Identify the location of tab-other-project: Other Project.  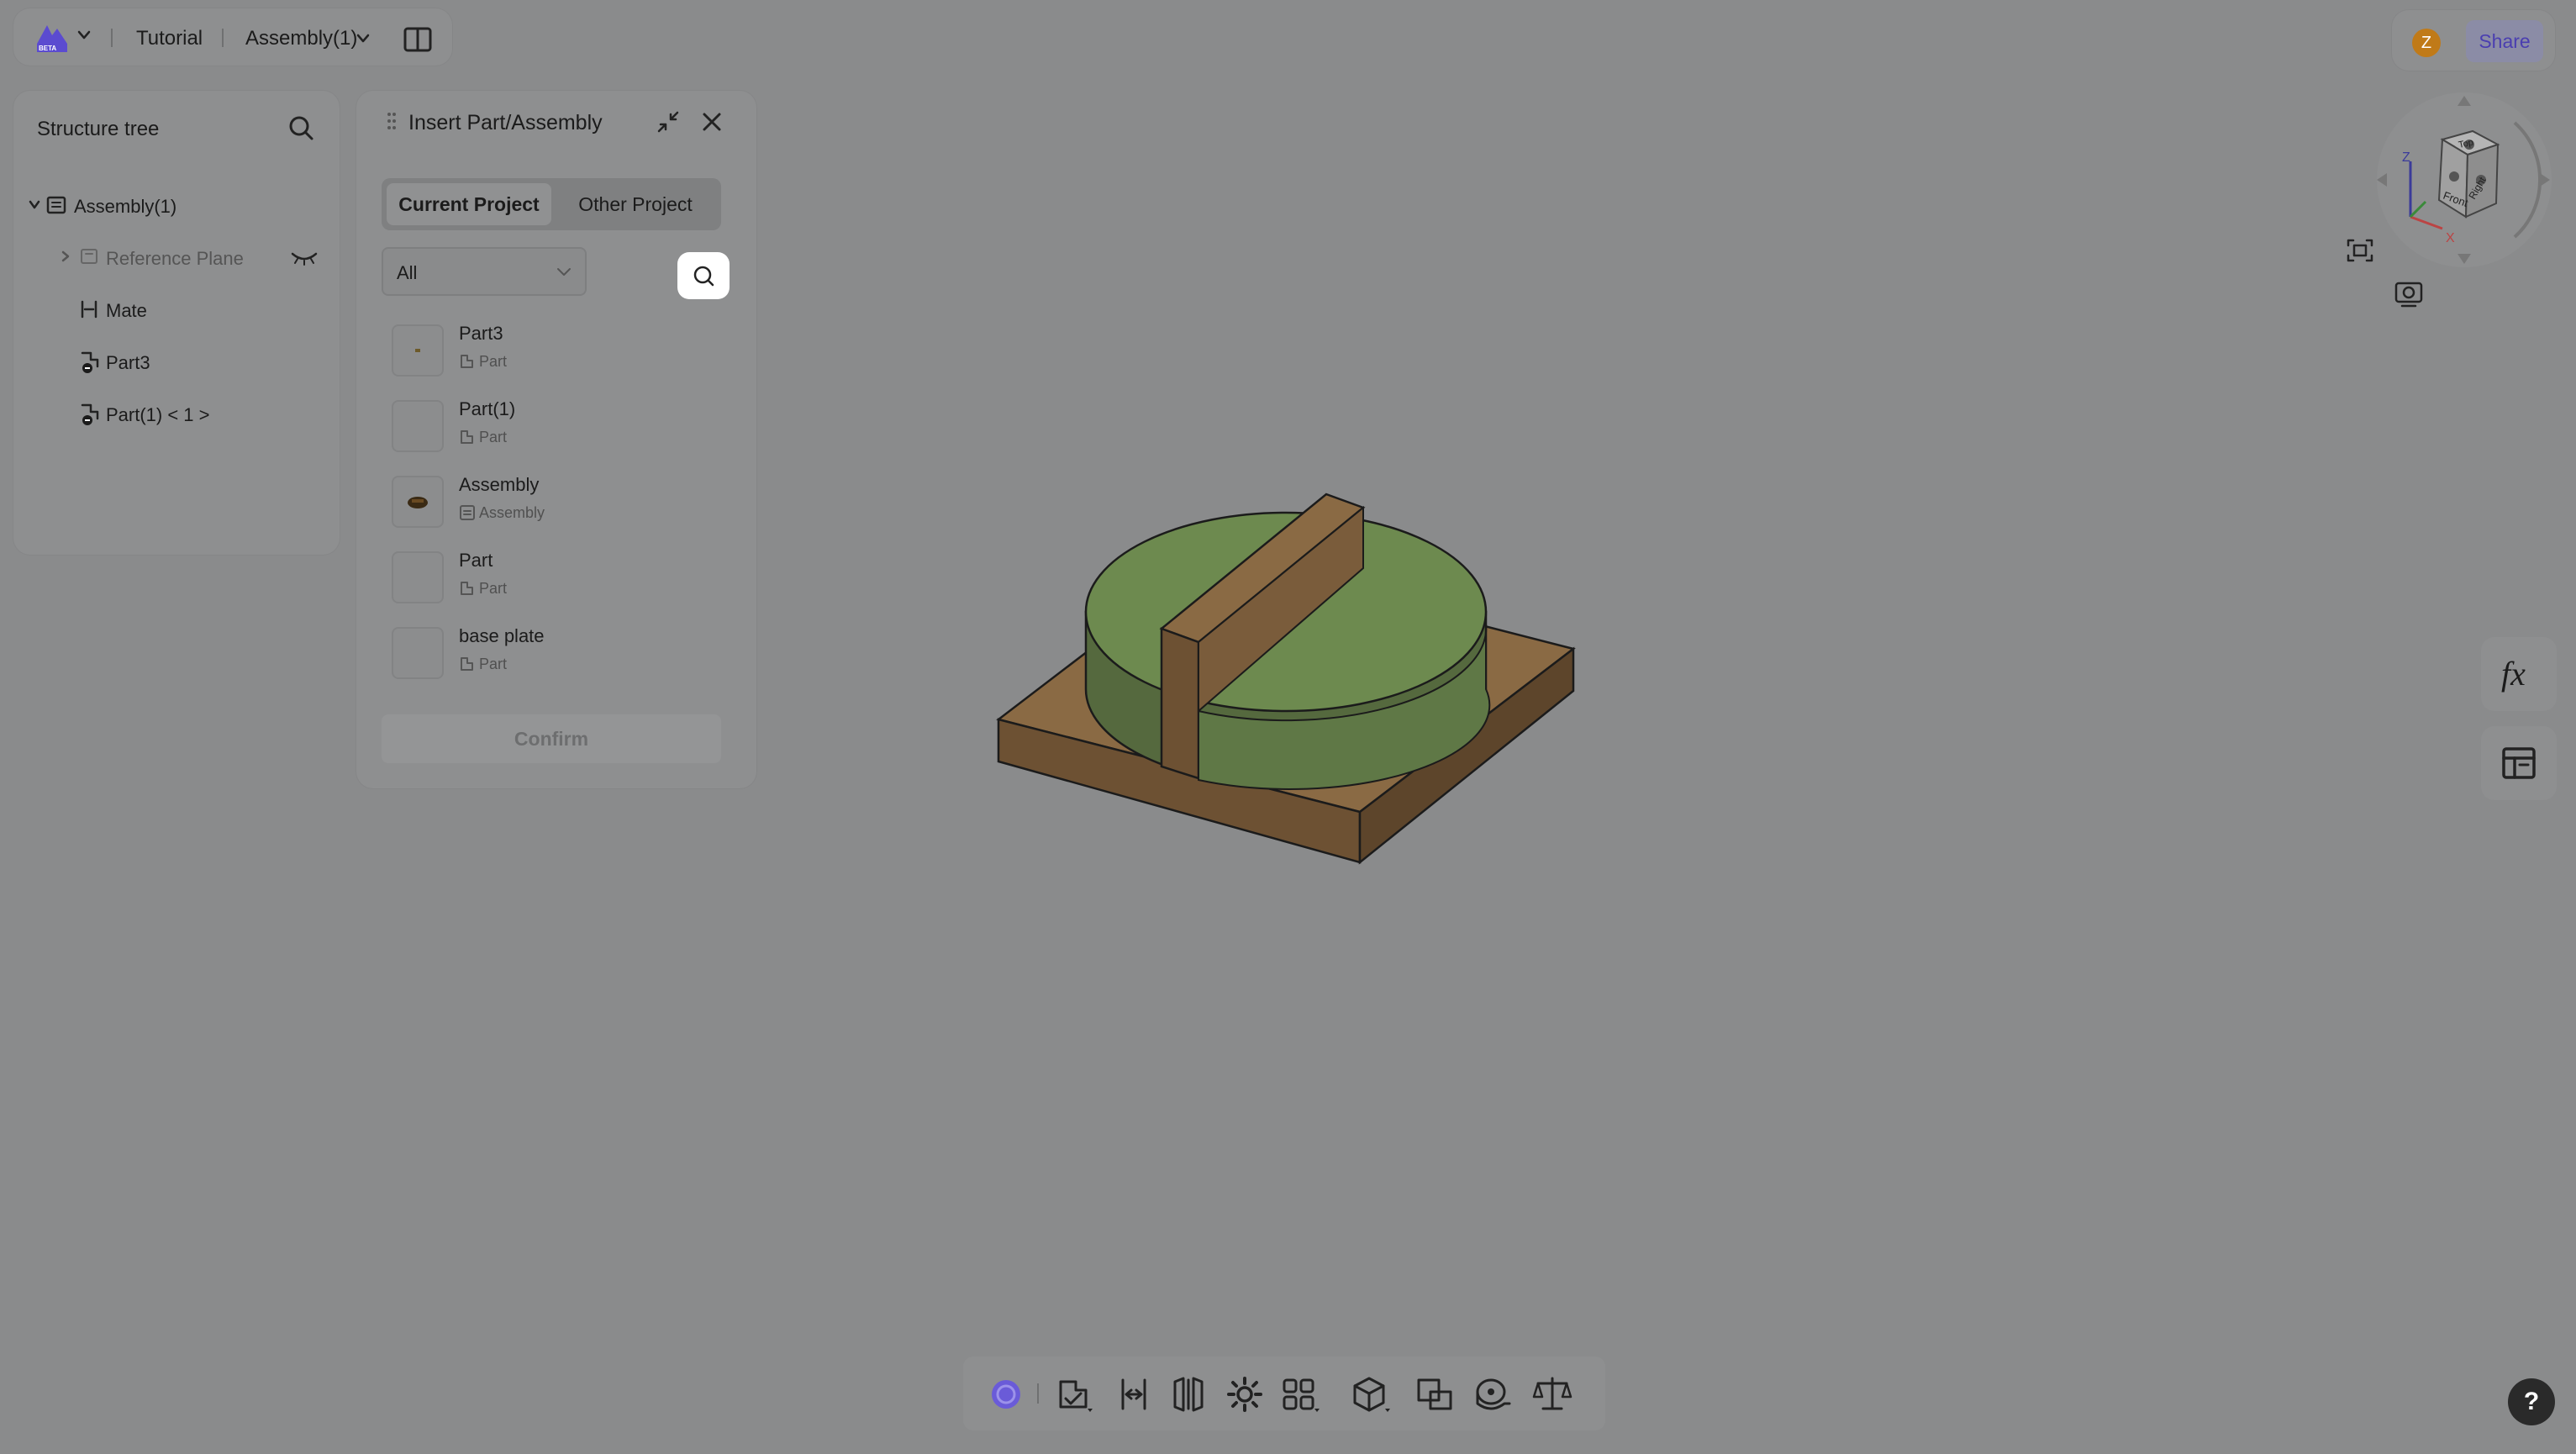
(635, 204).